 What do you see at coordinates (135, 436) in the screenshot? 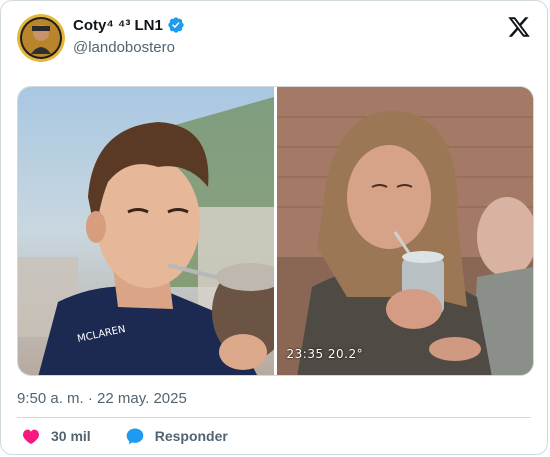
I see `reply-bubble-icon` at bounding box center [135, 436].